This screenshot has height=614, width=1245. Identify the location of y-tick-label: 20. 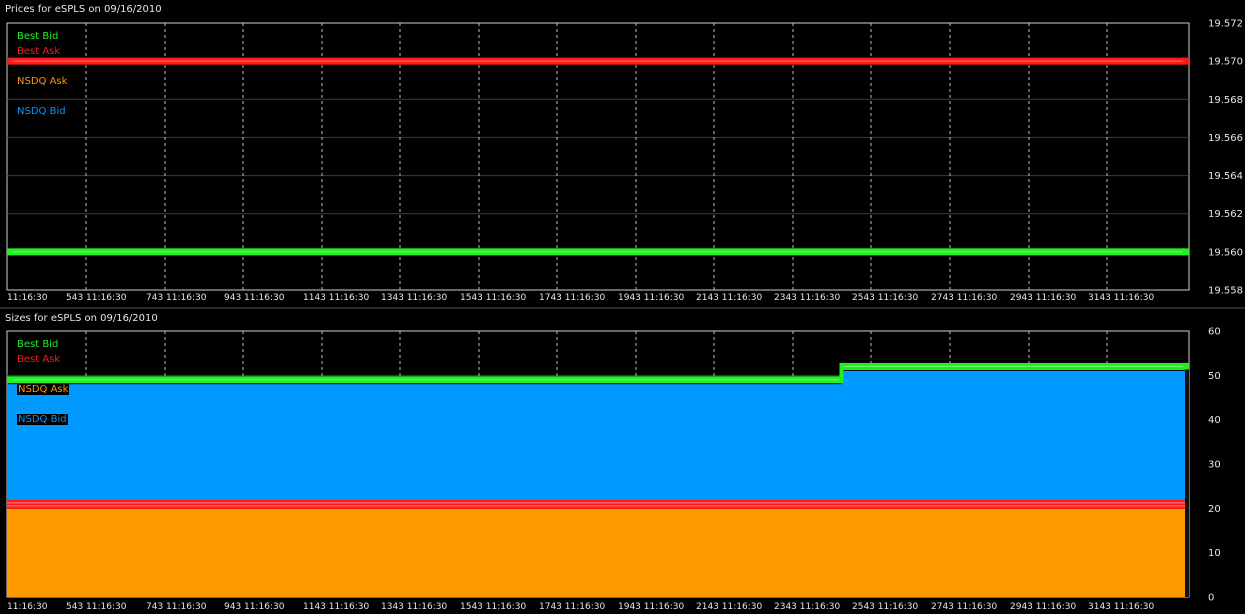
(1214, 509).